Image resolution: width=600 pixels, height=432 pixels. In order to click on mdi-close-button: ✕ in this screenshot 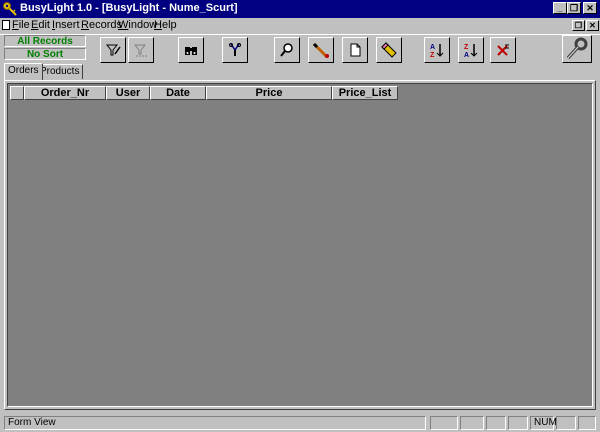, I will do `click(592, 25)`.